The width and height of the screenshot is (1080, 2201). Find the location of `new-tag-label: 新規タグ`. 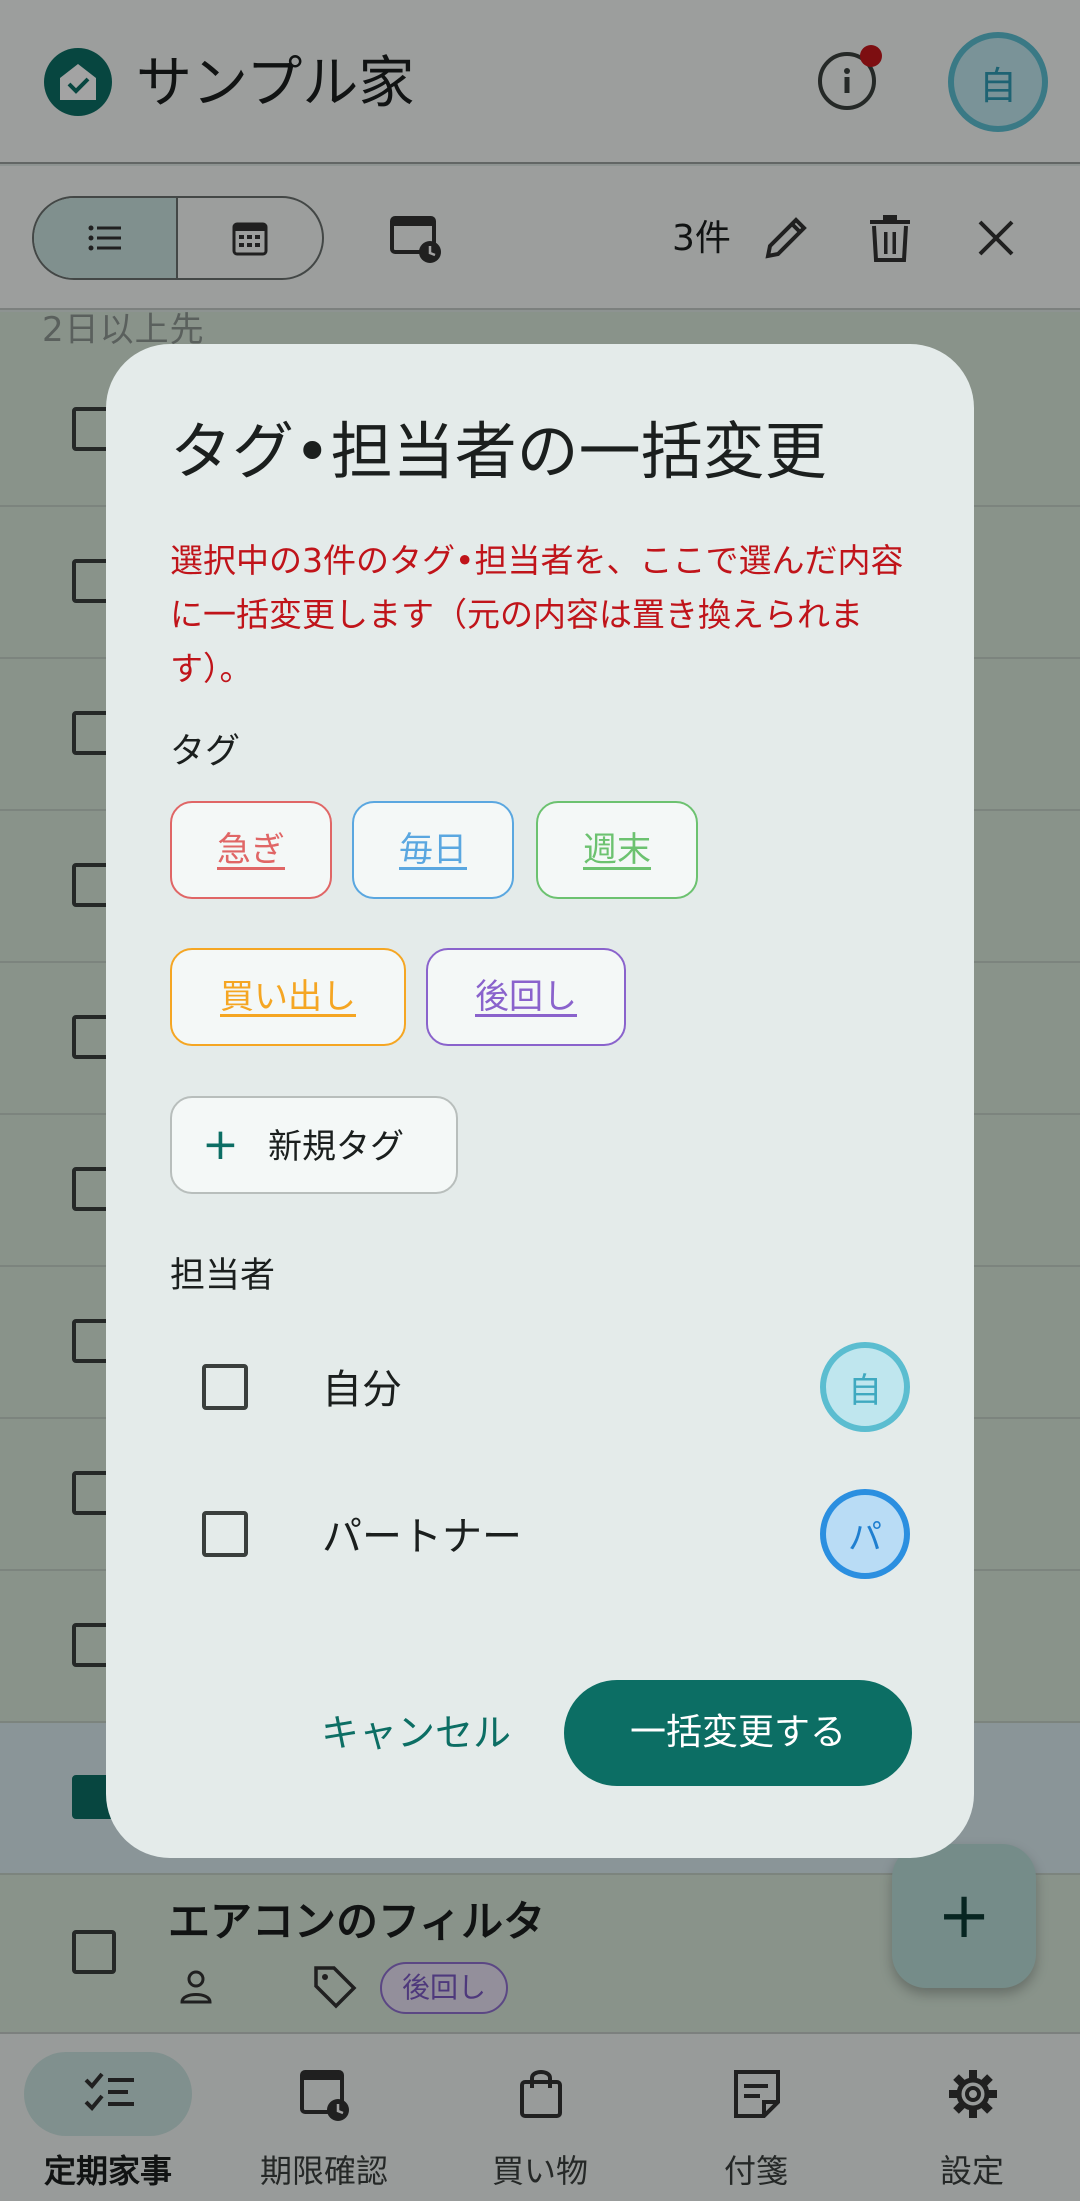

new-tag-label: 新規タグ is located at coordinates (336, 1147).